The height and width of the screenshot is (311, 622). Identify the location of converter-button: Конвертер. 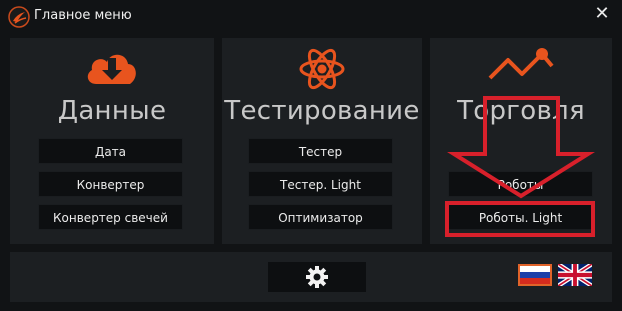
(110, 184).